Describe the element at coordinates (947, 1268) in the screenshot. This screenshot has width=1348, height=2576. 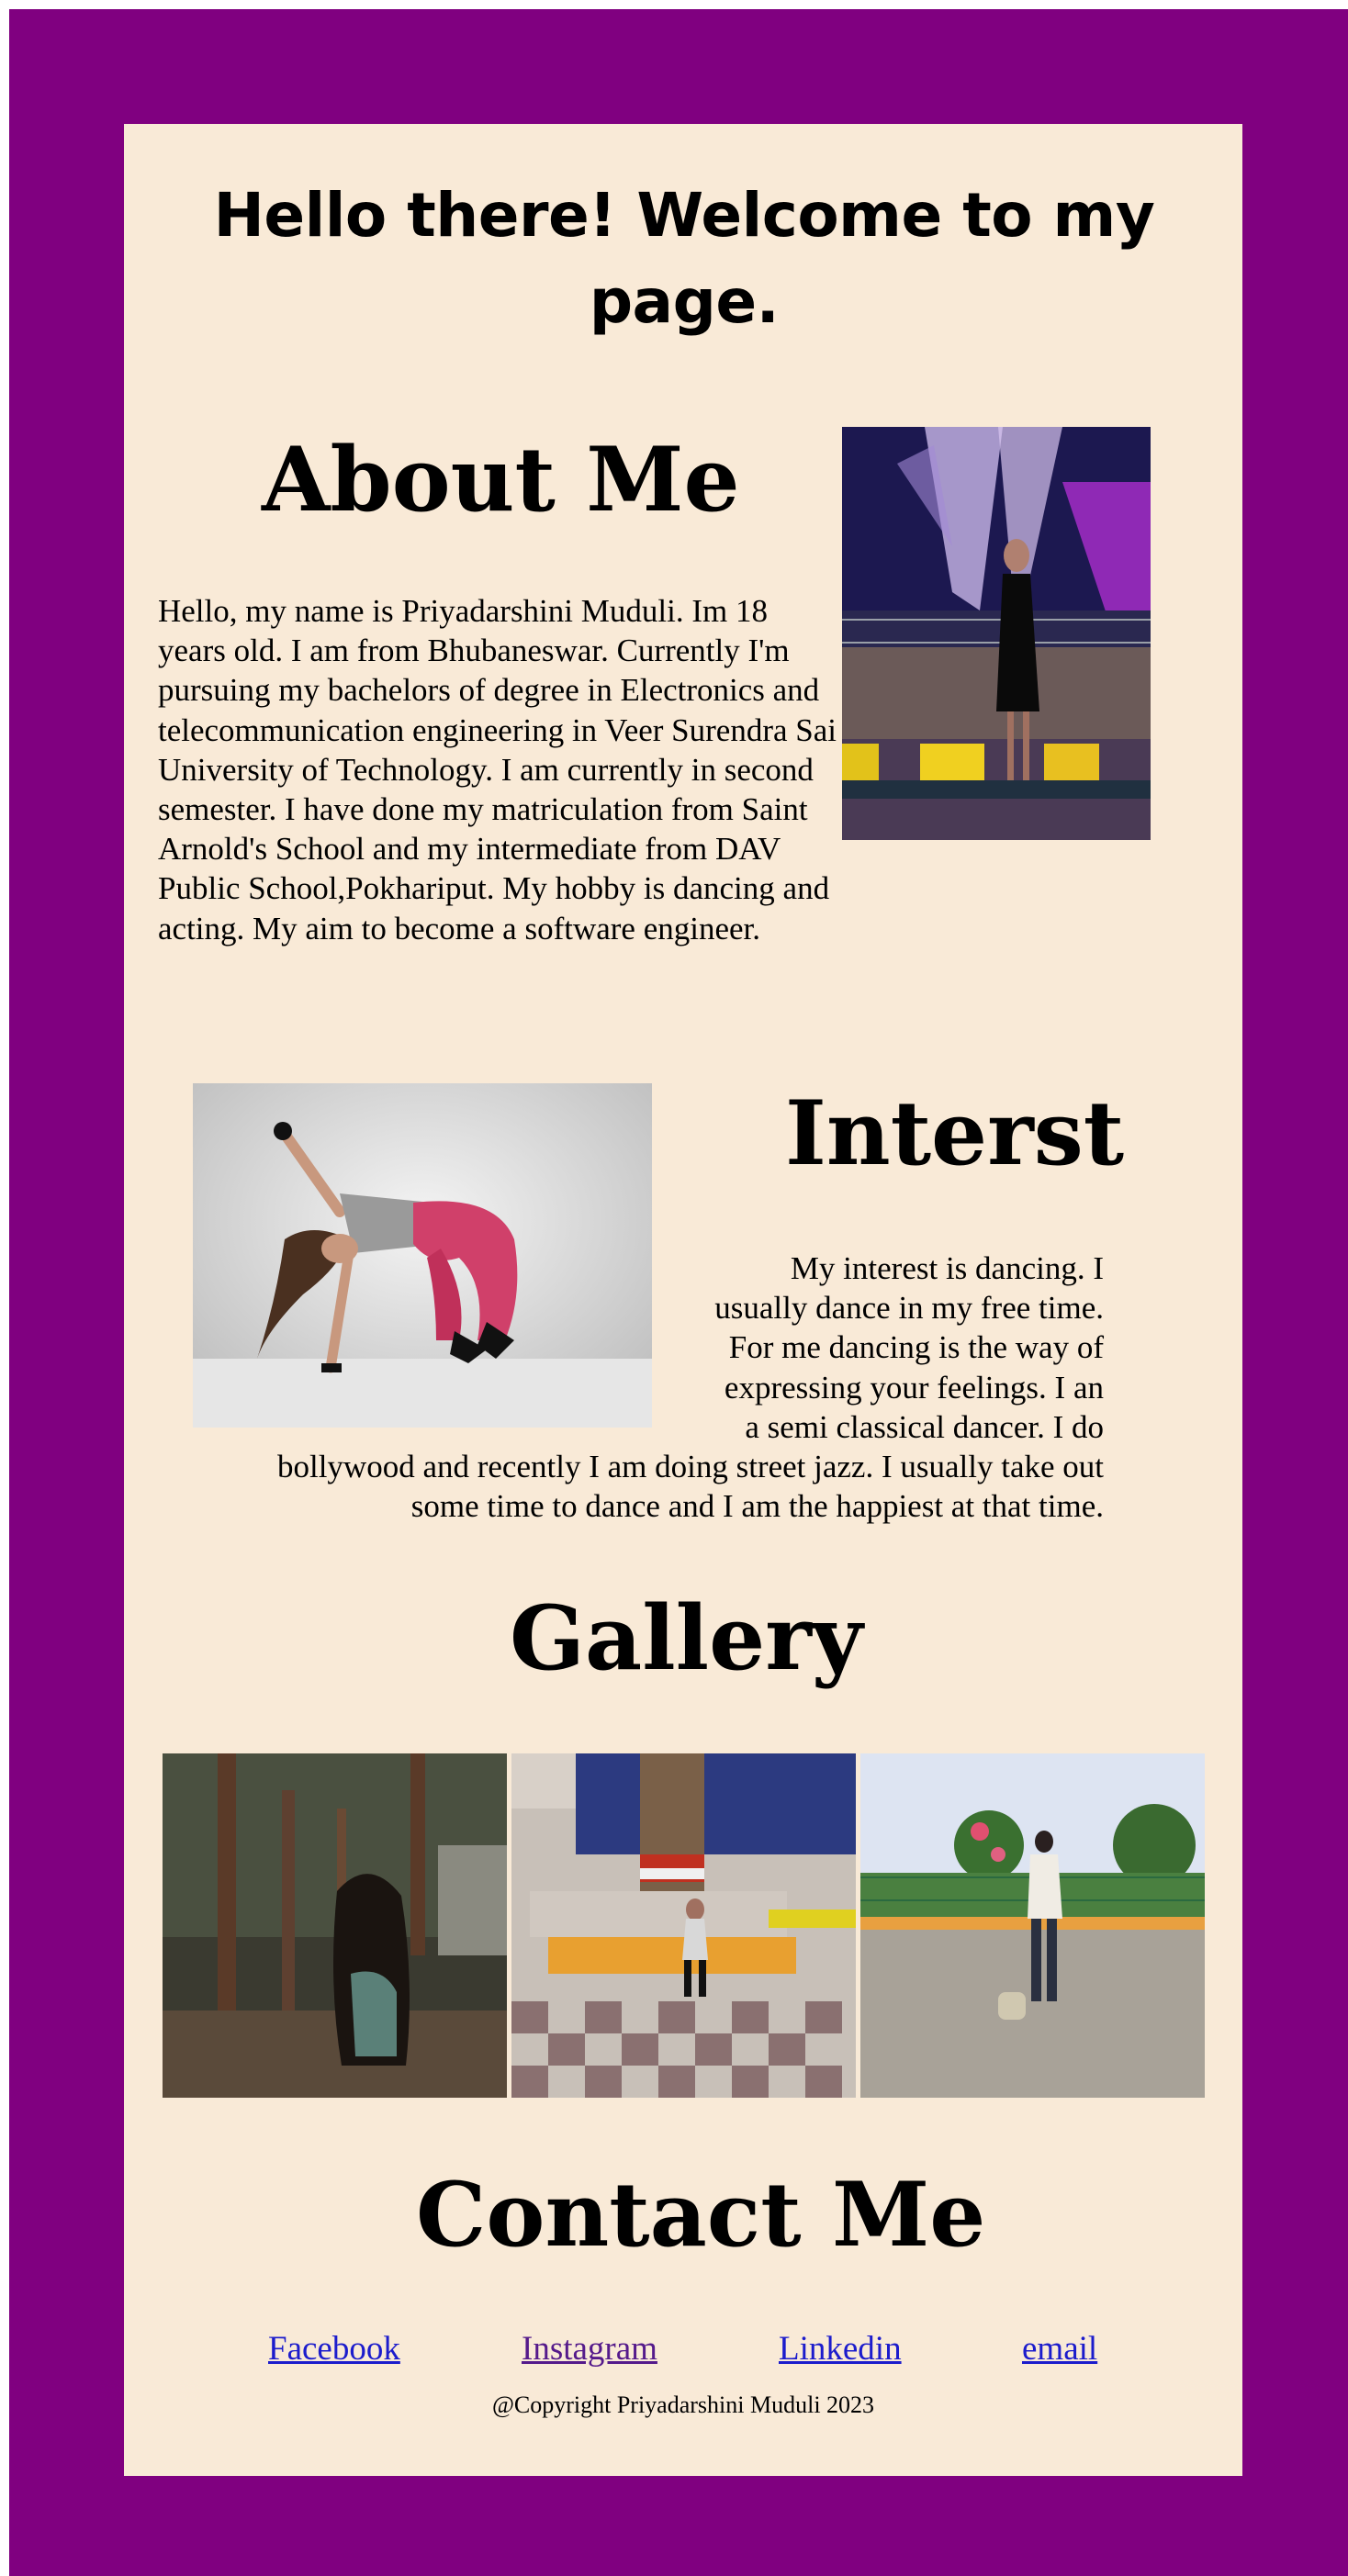
I see `interest-line: My interest is dancing. I` at that location.